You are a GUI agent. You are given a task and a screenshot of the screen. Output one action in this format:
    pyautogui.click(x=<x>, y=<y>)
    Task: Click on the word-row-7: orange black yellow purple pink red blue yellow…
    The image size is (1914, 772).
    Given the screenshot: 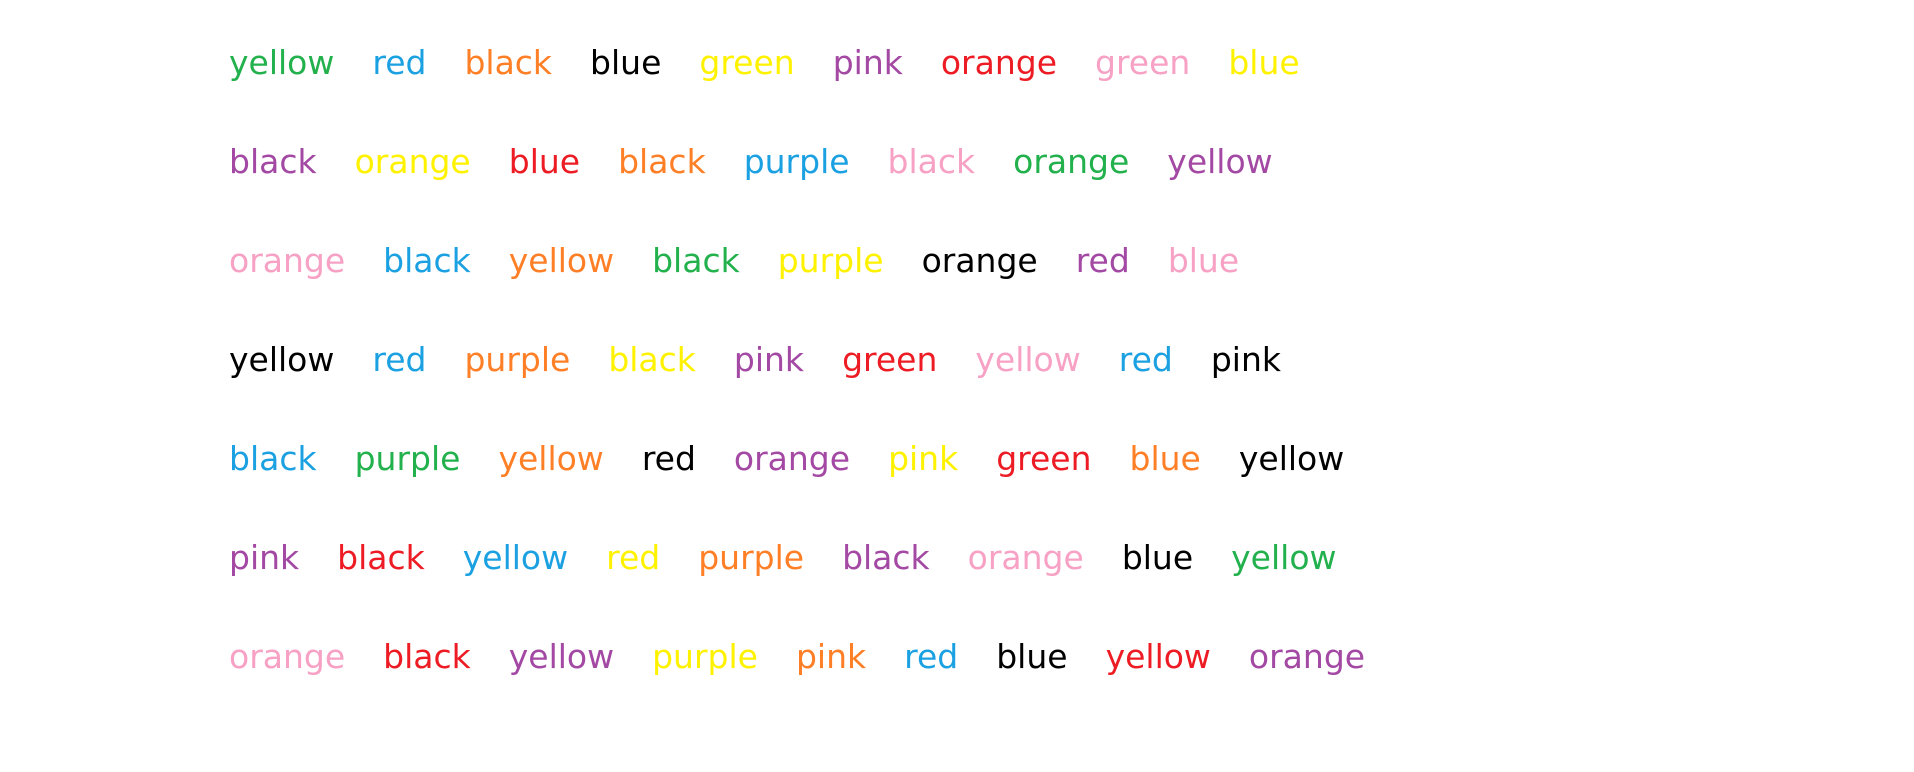 What is the action you would take?
    pyautogui.click(x=797, y=681)
    